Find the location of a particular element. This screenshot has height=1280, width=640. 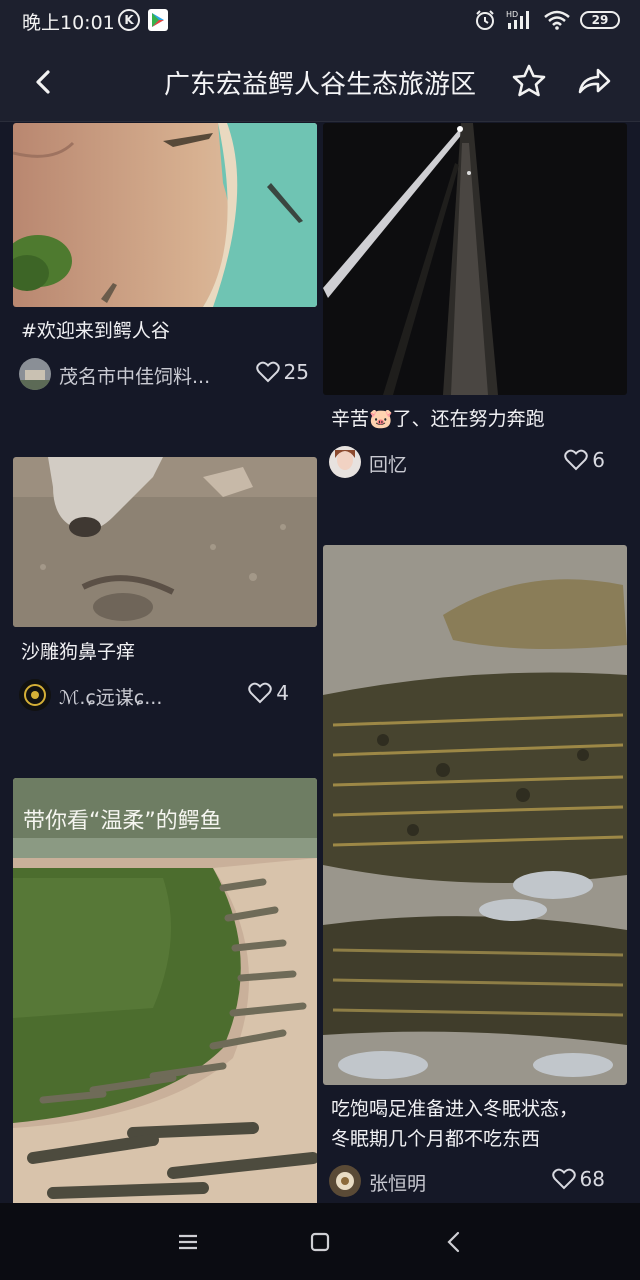

image-overlay-caption: 带你看“温柔”的鳄鱼 is located at coordinates (122, 821).